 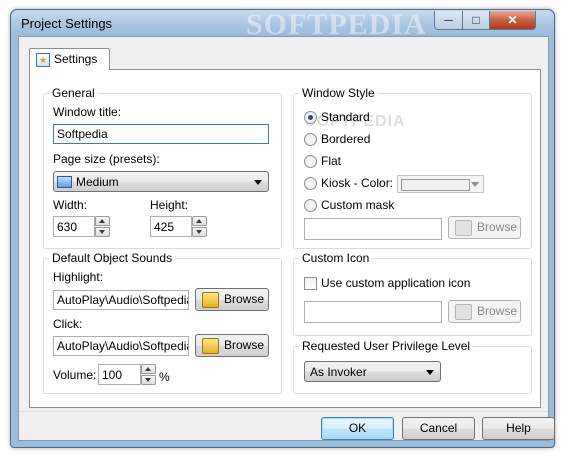 What do you see at coordinates (497, 227) in the screenshot?
I see `custom-mask-browse-label: Browse` at bounding box center [497, 227].